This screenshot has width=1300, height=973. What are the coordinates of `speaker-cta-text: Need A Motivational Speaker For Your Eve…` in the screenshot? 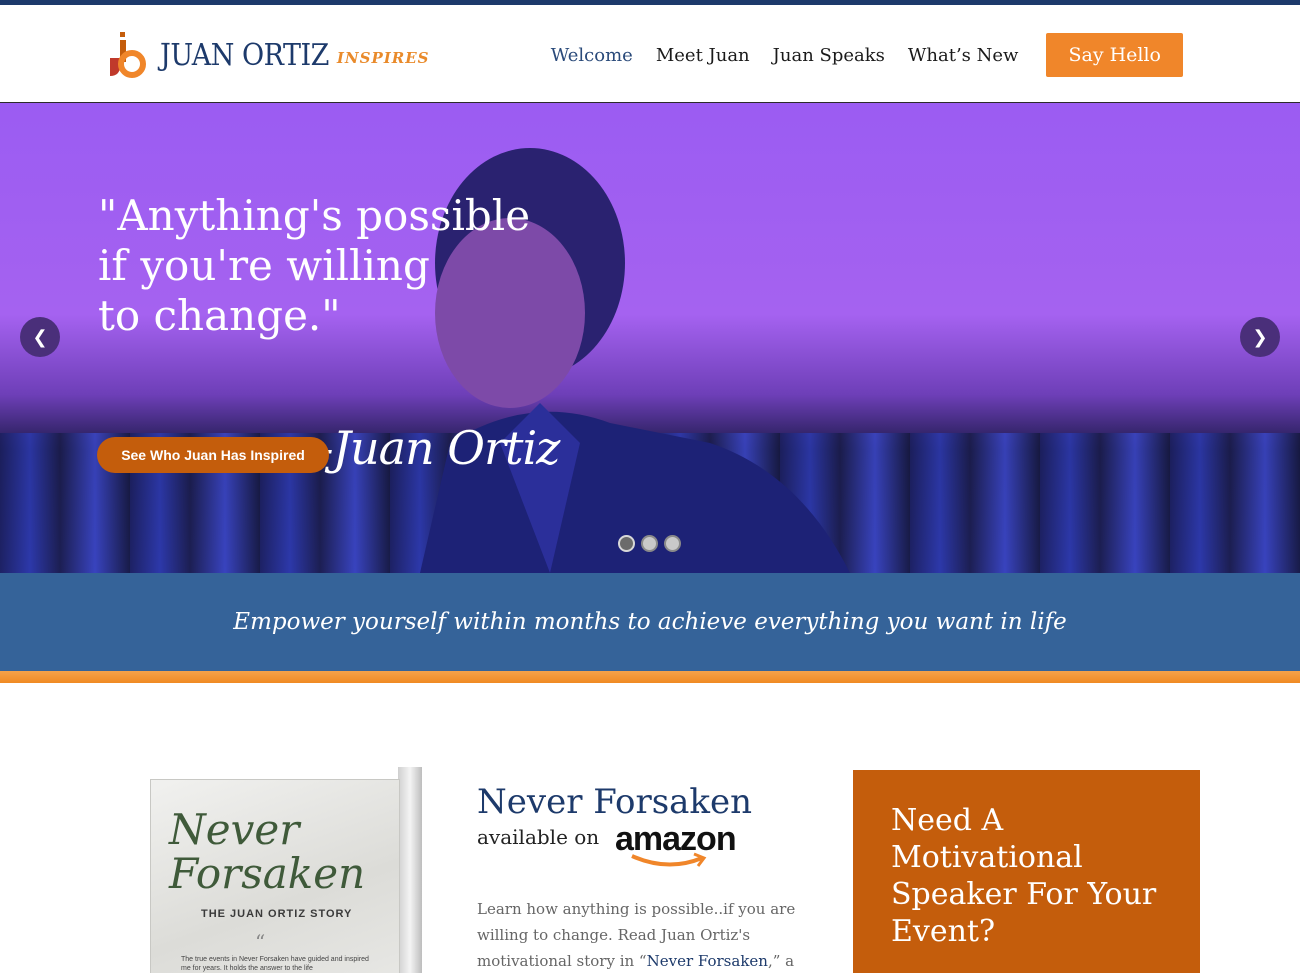 It's located at (1024, 876).